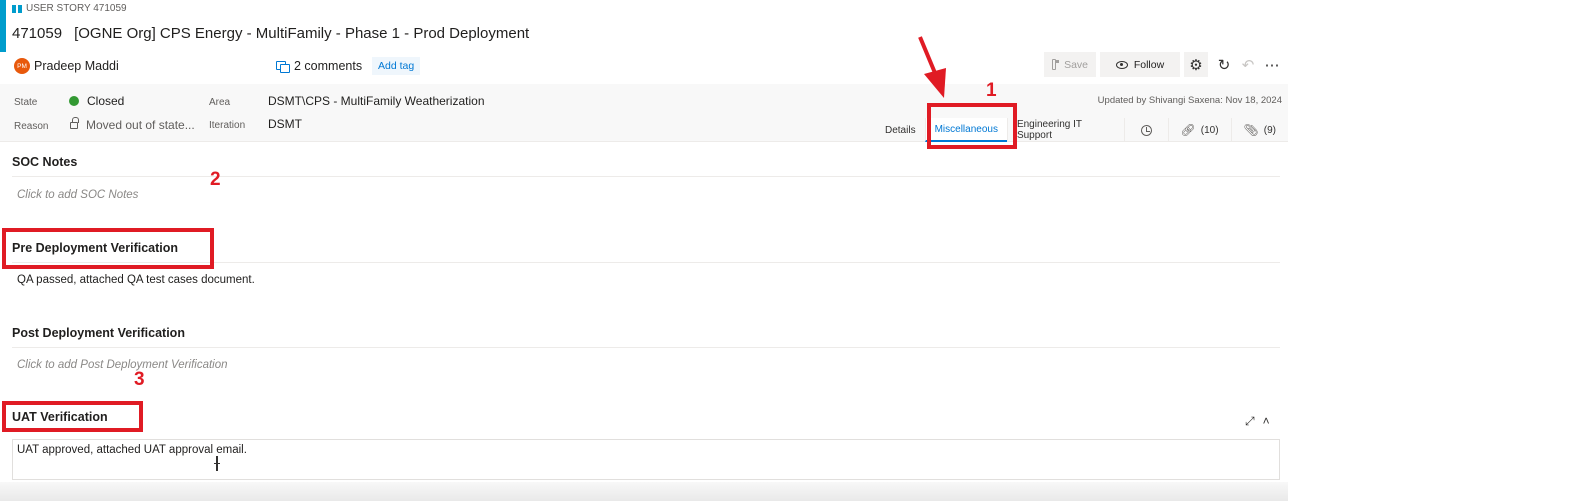 The image size is (1595, 501). I want to click on eye-icon, so click(1121, 64).